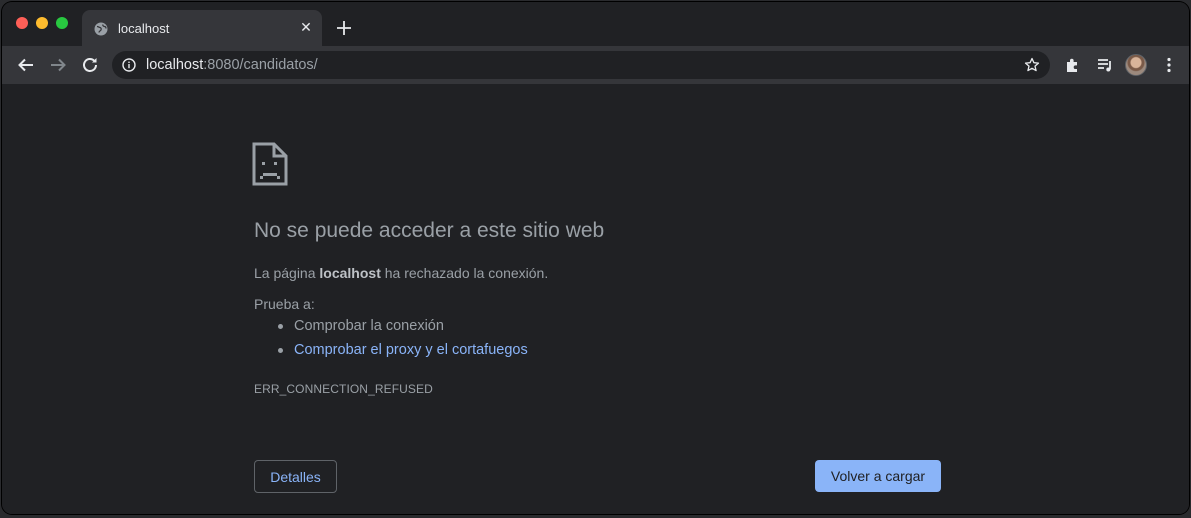 The width and height of the screenshot is (1191, 518). Describe the element at coordinates (1032, 65) in the screenshot. I see `star-icon` at that location.